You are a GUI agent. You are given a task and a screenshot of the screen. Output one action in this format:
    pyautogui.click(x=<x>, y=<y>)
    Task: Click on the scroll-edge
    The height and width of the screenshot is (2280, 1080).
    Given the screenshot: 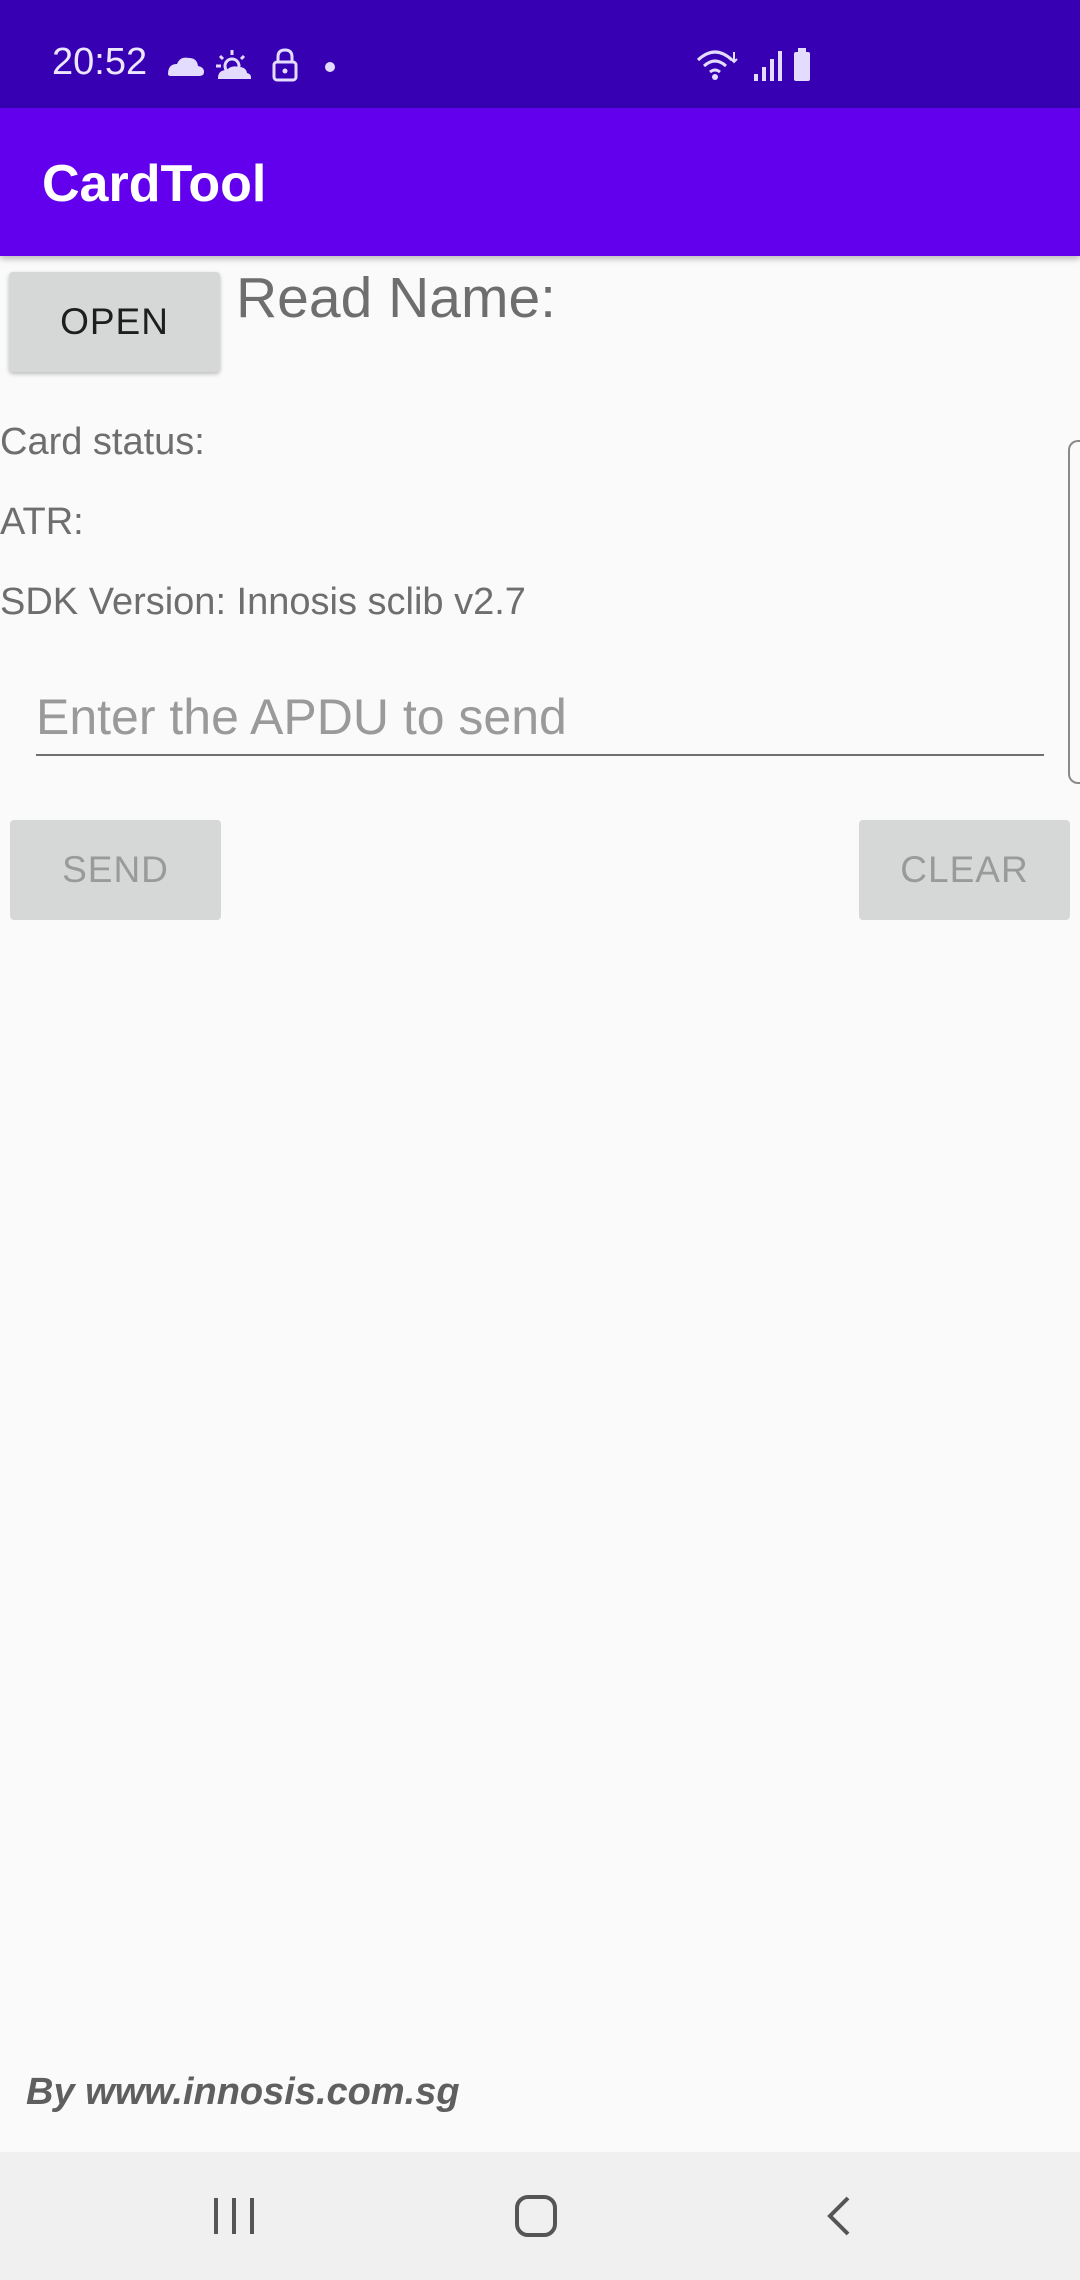 What is the action you would take?
    pyautogui.click(x=1074, y=612)
    